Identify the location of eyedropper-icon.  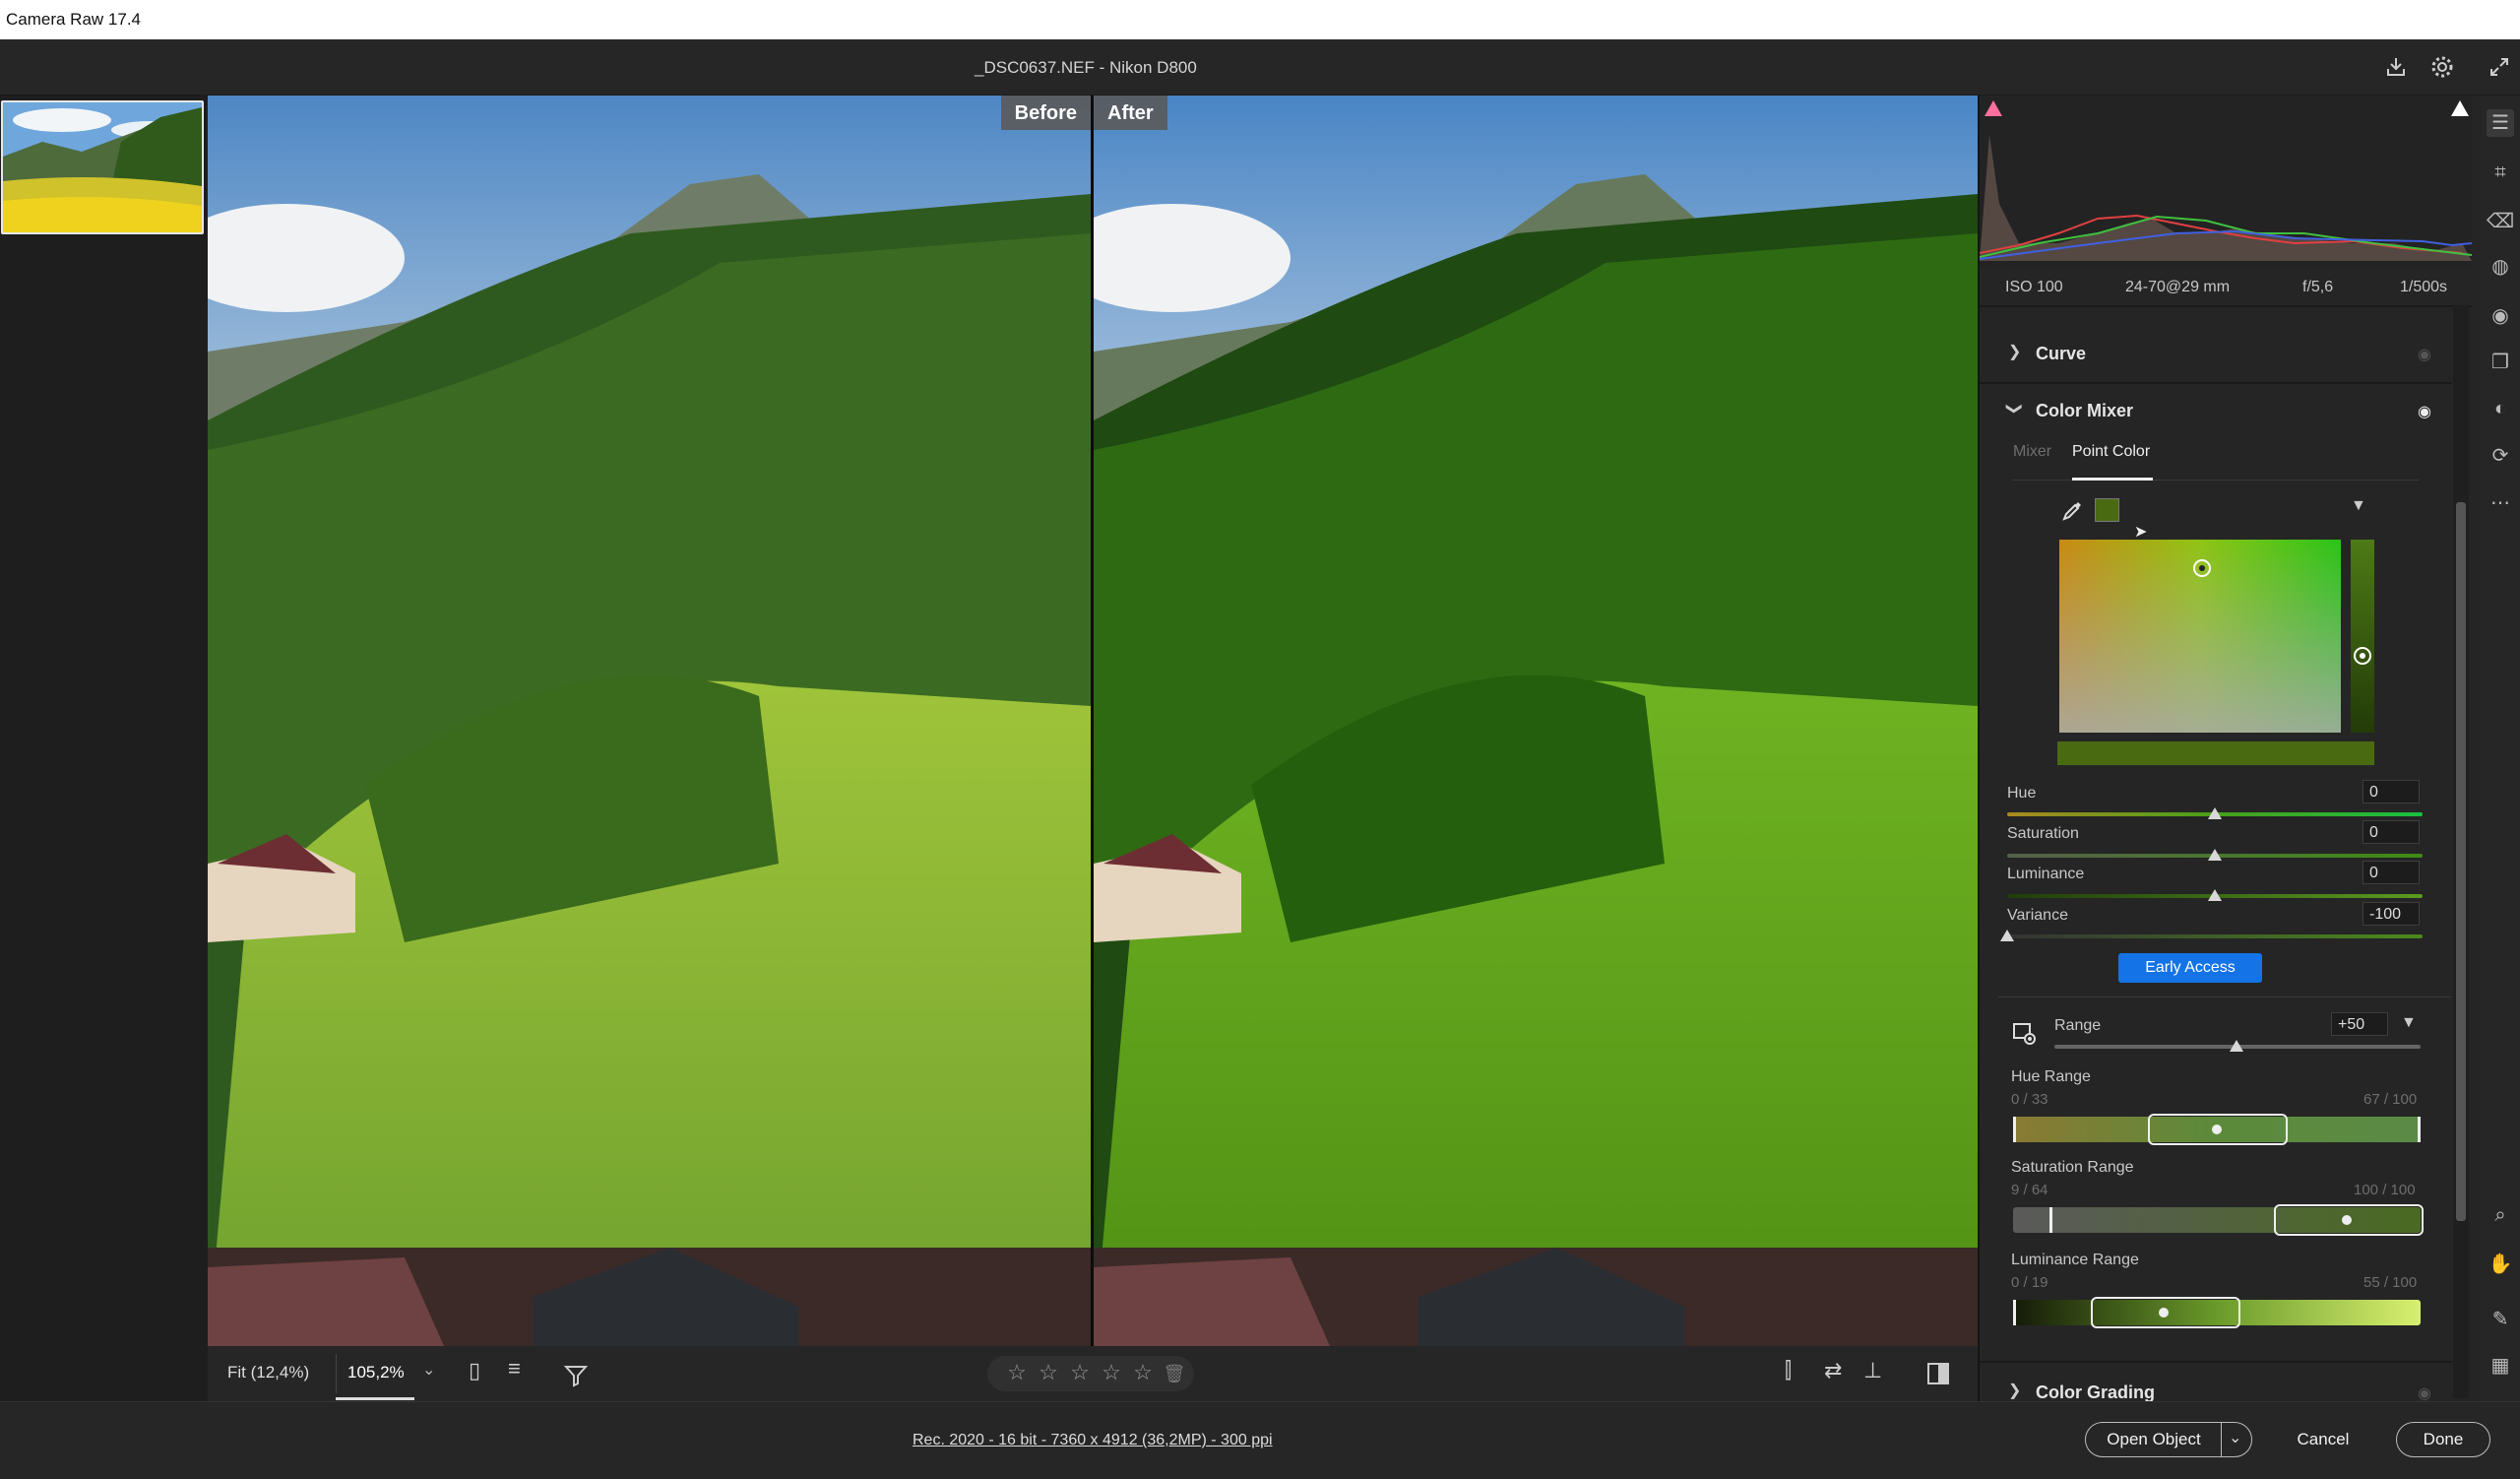
(2072, 511).